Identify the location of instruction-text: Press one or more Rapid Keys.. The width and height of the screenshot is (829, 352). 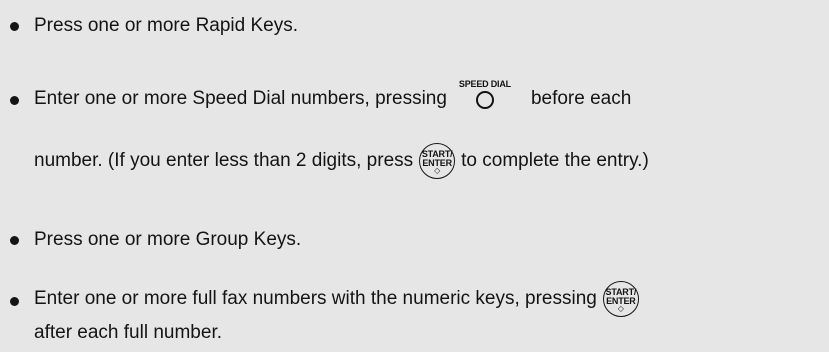
(166, 25).